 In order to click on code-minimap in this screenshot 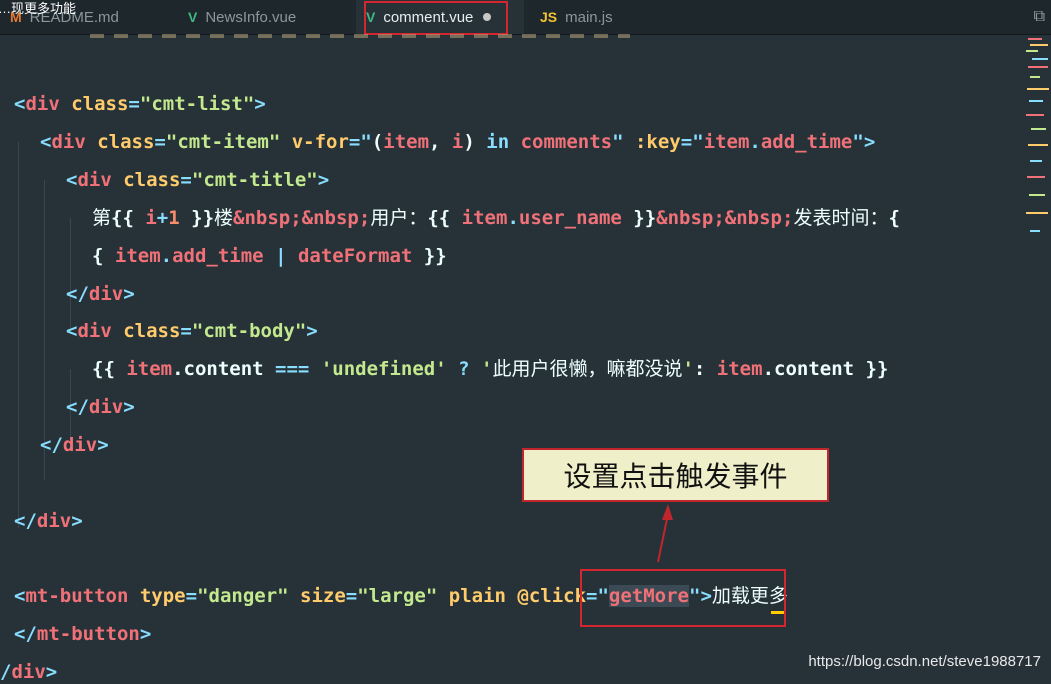, I will do `click(1037, 141)`.